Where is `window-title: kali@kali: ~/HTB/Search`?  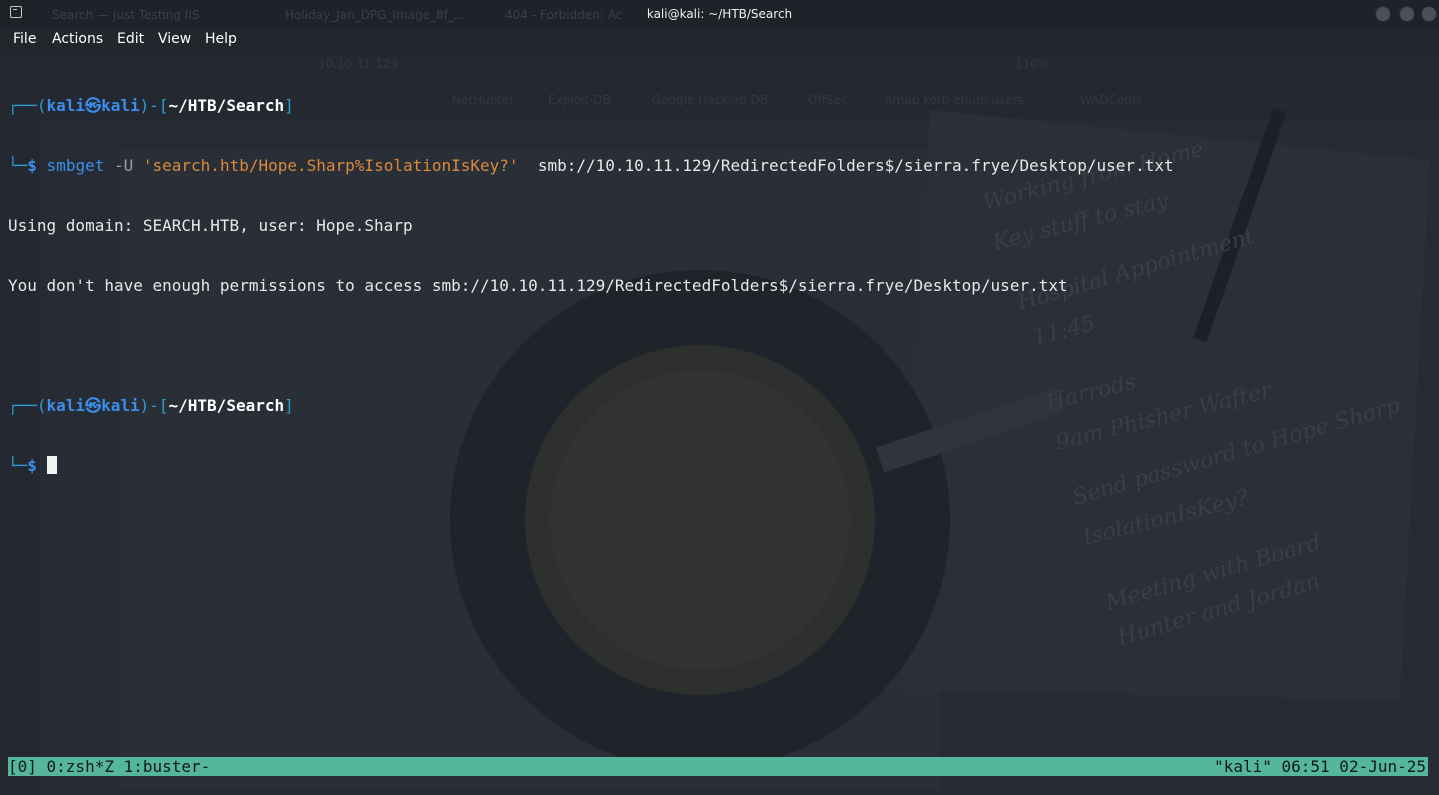
window-title: kali@kali: ~/HTB/Search is located at coordinates (719, 14).